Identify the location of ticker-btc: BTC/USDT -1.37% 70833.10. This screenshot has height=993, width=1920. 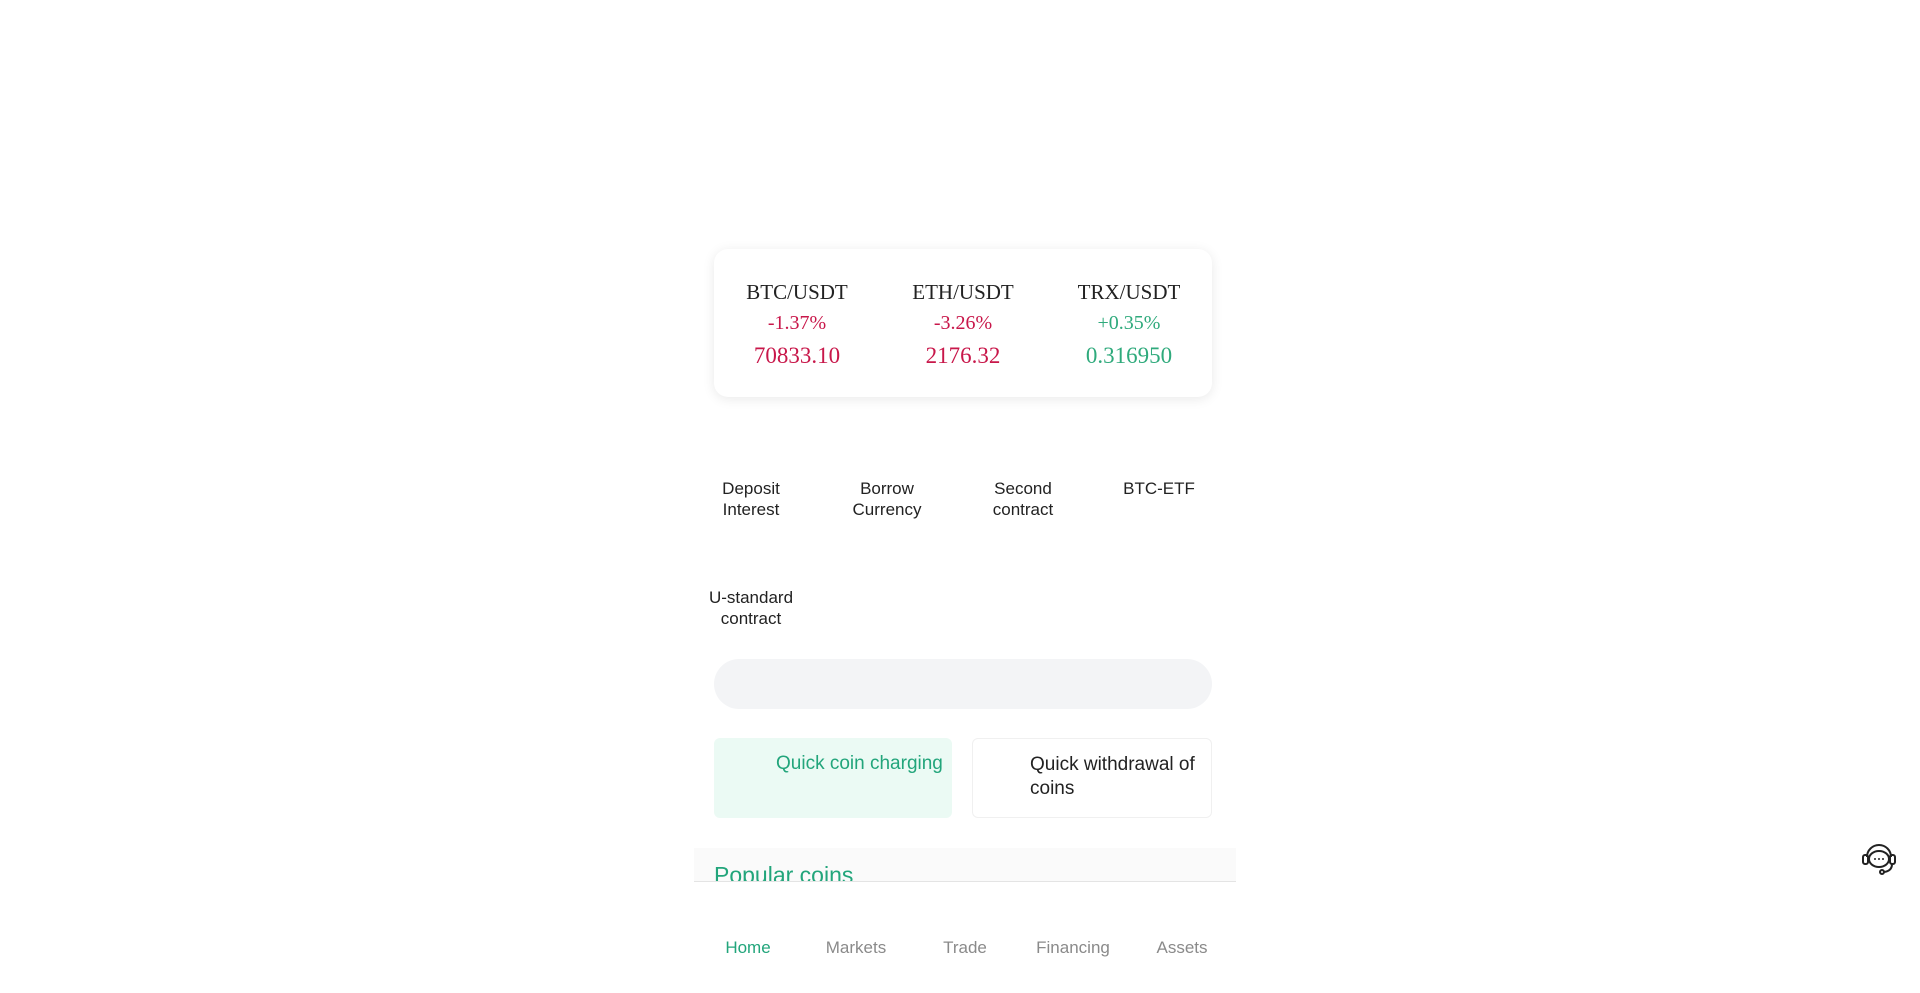
(797, 325).